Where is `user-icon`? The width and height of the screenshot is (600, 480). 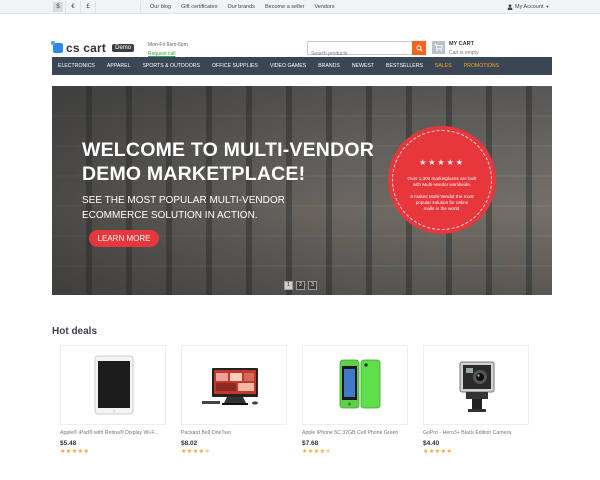
user-icon is located at coordinates (510, 7).